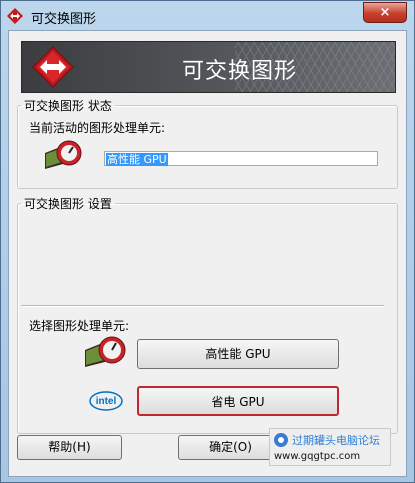 Image resolution: width=415 pixels, height=483 pixels. Describe the element at coordinates (202, 306) in the screenshot. I see `divider` at that location.